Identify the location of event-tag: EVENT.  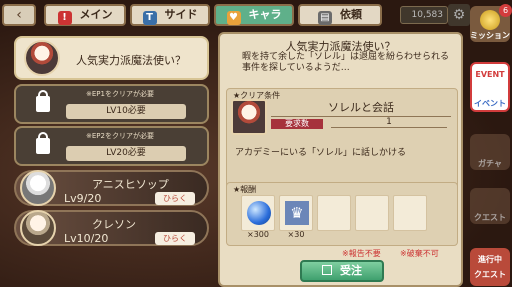
(490, 74).